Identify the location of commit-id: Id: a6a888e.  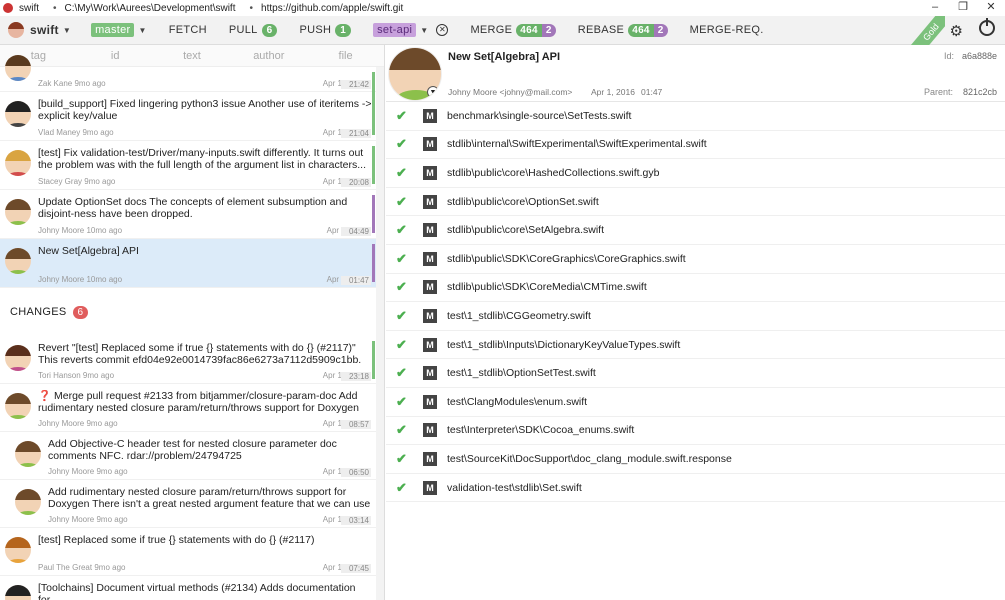
(970, 56).